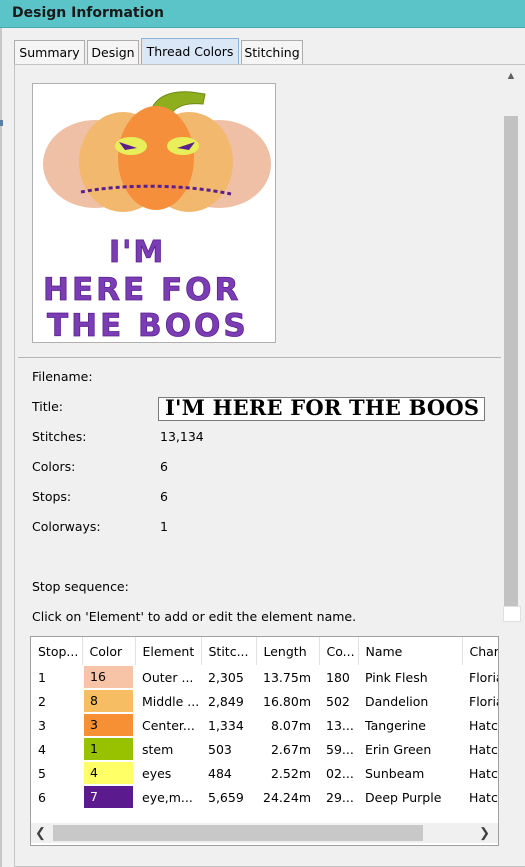  What do you see at coordinates (164, 526) in the screenshot?
I see `colorways-value: 1` at bounding box center [164, 526].